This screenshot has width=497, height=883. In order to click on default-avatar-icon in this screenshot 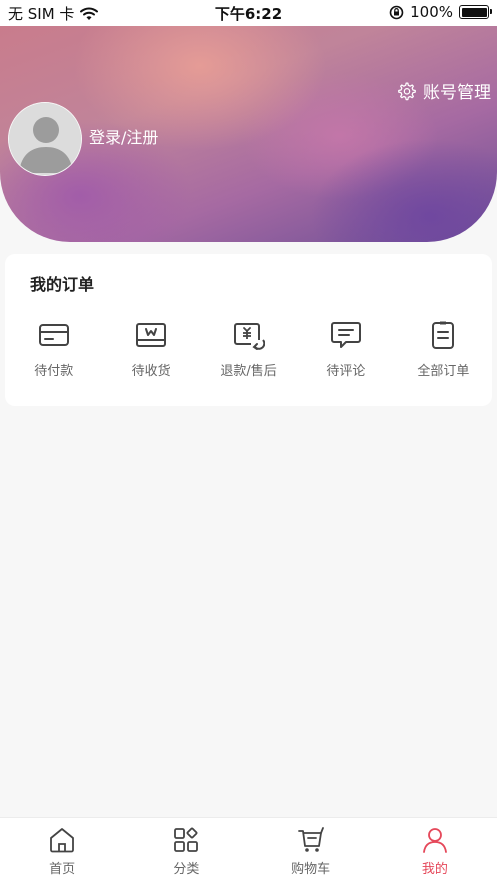, I will do `click(45, 139)`.